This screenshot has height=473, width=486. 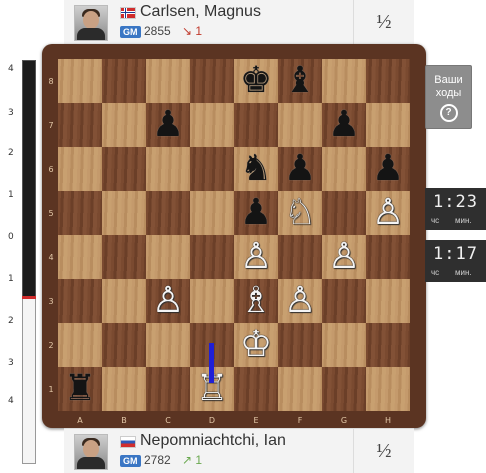 What do you see at coordinates (388, 169) in the screenshot?
I see `piece-h6: ♟` at bounding box center [388, 169].